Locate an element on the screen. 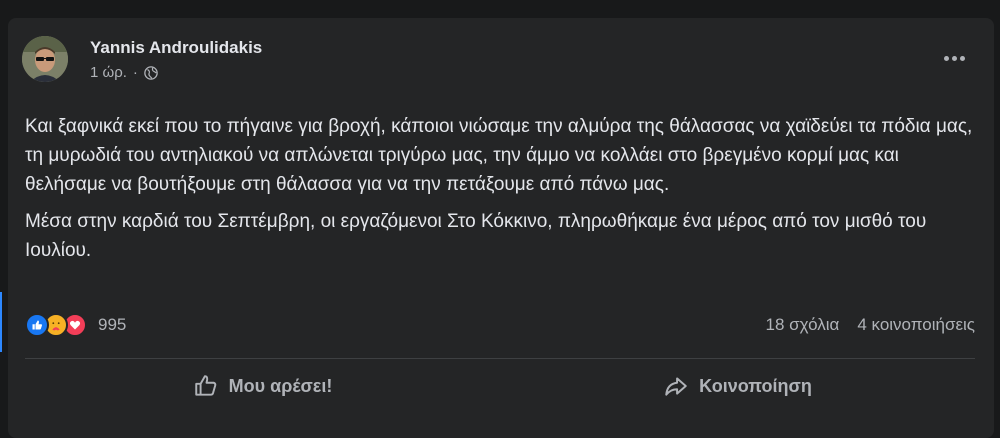  post-meta: 1 ώρ. · is located at coordinates (176, 72).